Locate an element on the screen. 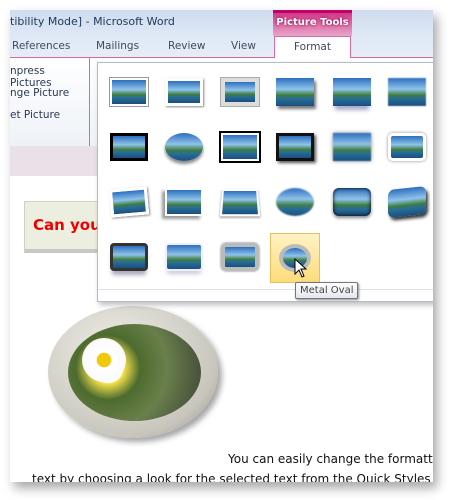 Image resolution: width=451 pixels, height=500 pixels. heading-text-box: Can you is located at coordinates (64, 227).